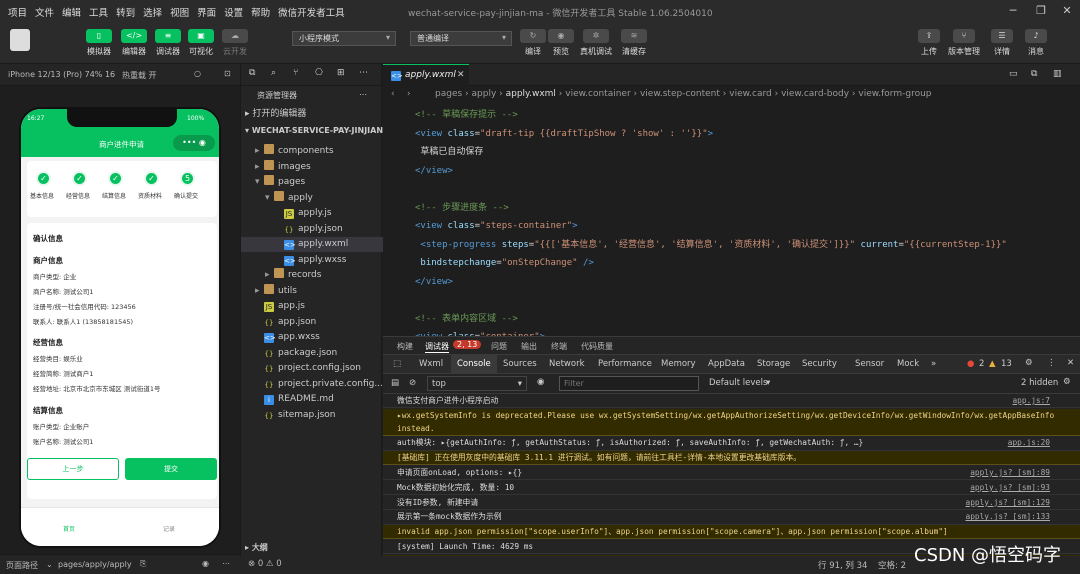  What do you see at coordinates (629, 383) in the screenshot?
I see `filter-input` at bounding box center [629, 383].